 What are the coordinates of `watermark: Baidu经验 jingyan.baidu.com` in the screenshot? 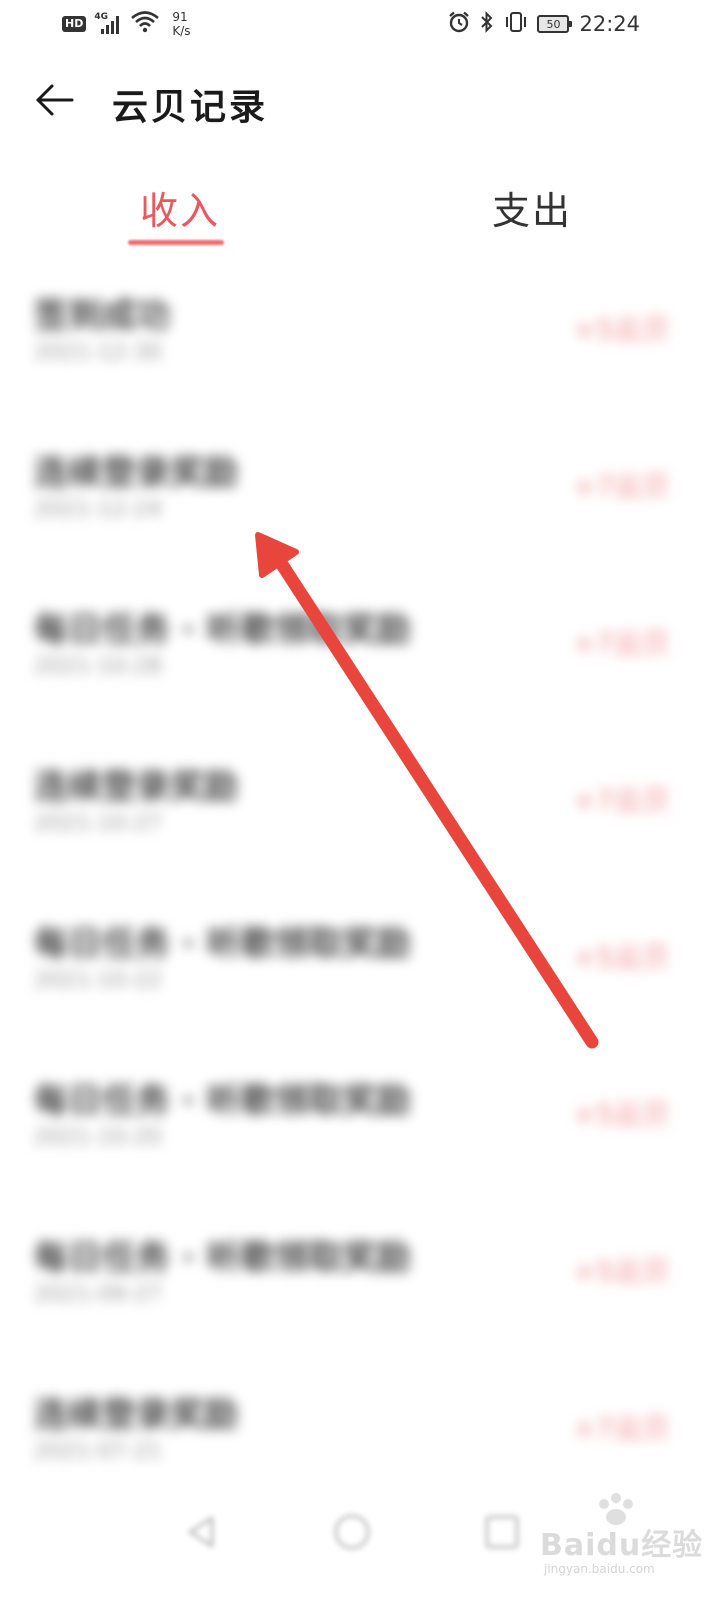 It's located at (625, 1535).